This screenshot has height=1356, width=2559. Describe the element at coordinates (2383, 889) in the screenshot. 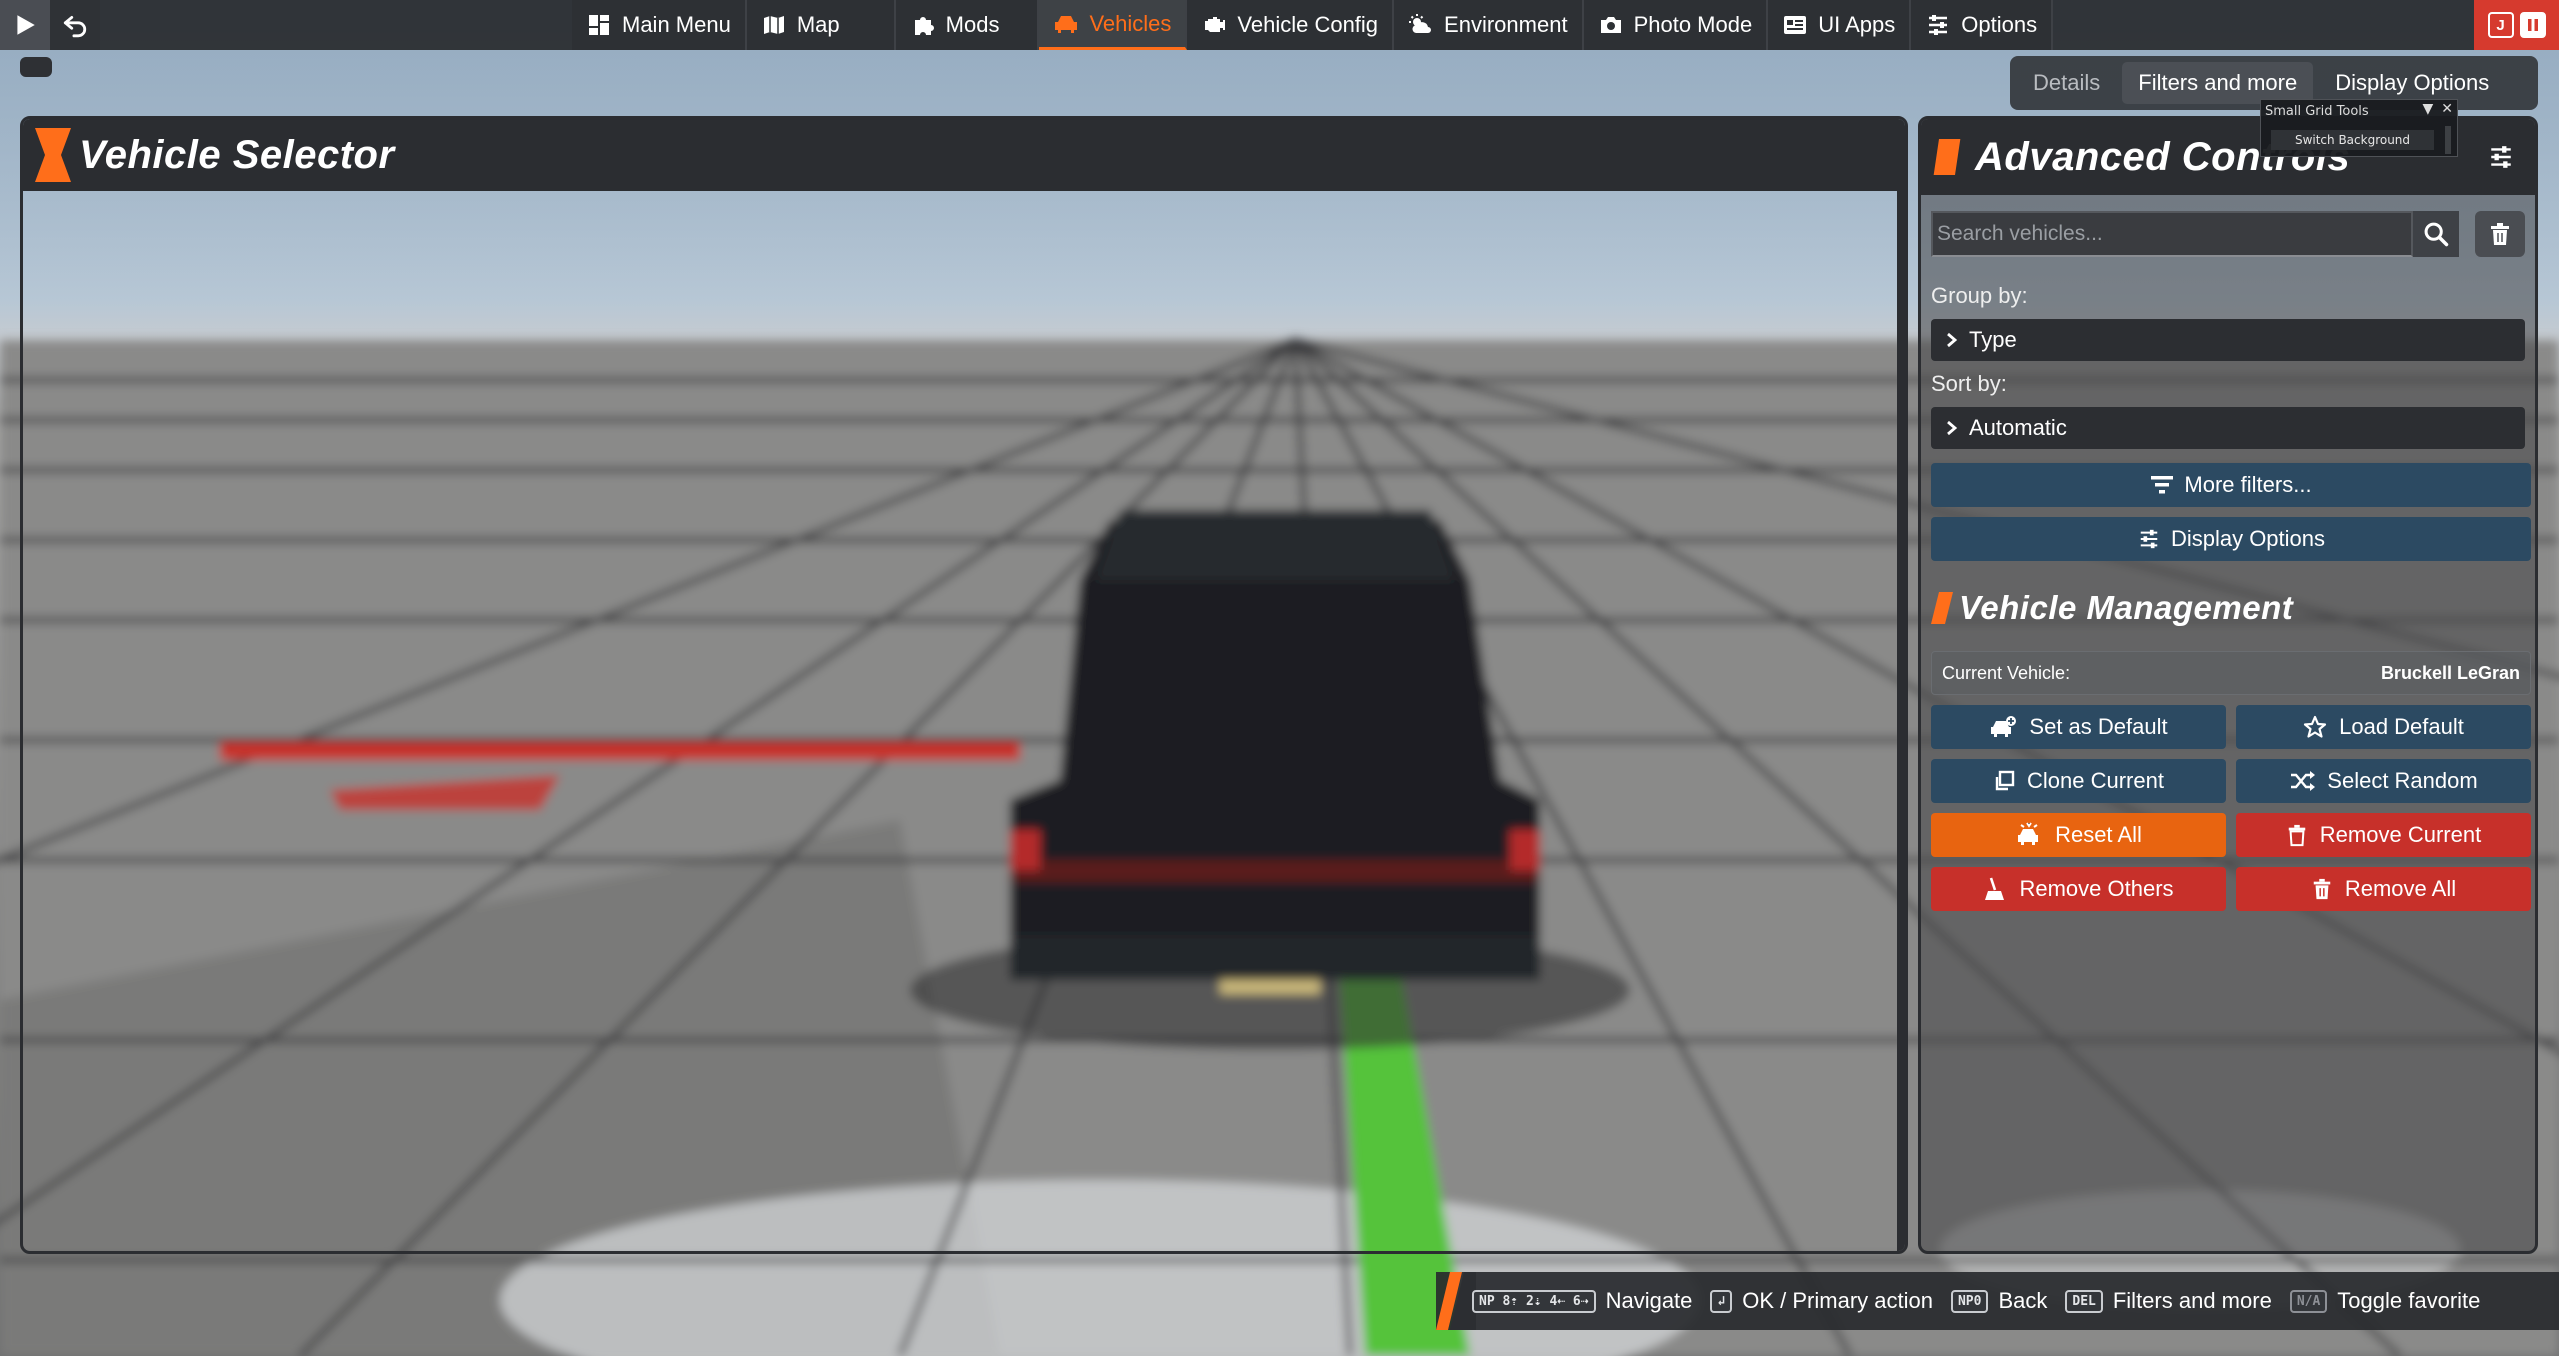

I see `remove-all-button: Remove All` at that location.